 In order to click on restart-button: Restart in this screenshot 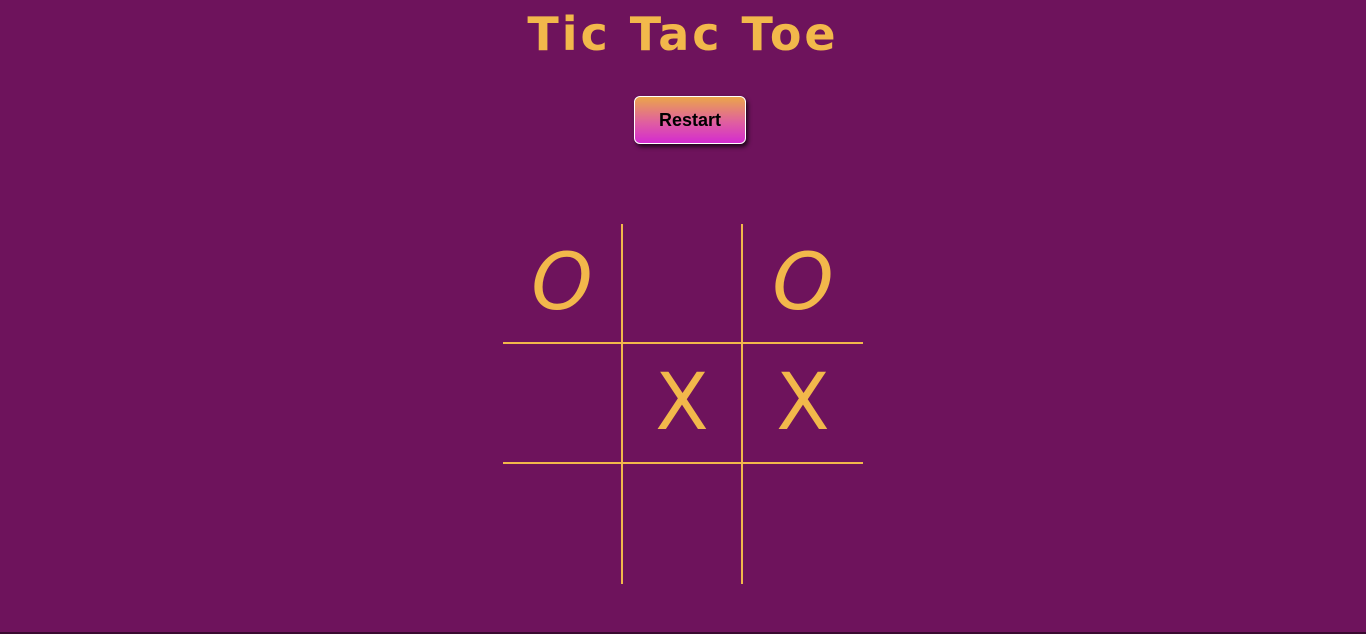, I will do `click(690, 120)`.